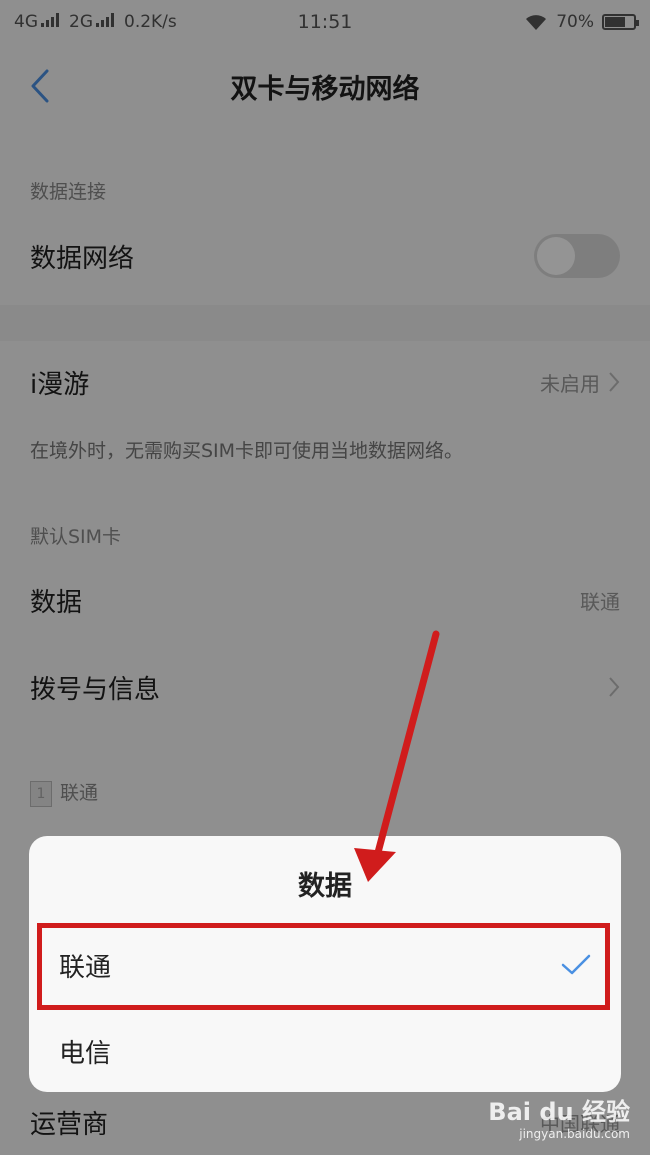 This screenshot has width=650, height=1155. Describe the element at coordinates (574, 1134) in the screenshot. I see `watermark-url: jingyan.baidu.com` at that location.